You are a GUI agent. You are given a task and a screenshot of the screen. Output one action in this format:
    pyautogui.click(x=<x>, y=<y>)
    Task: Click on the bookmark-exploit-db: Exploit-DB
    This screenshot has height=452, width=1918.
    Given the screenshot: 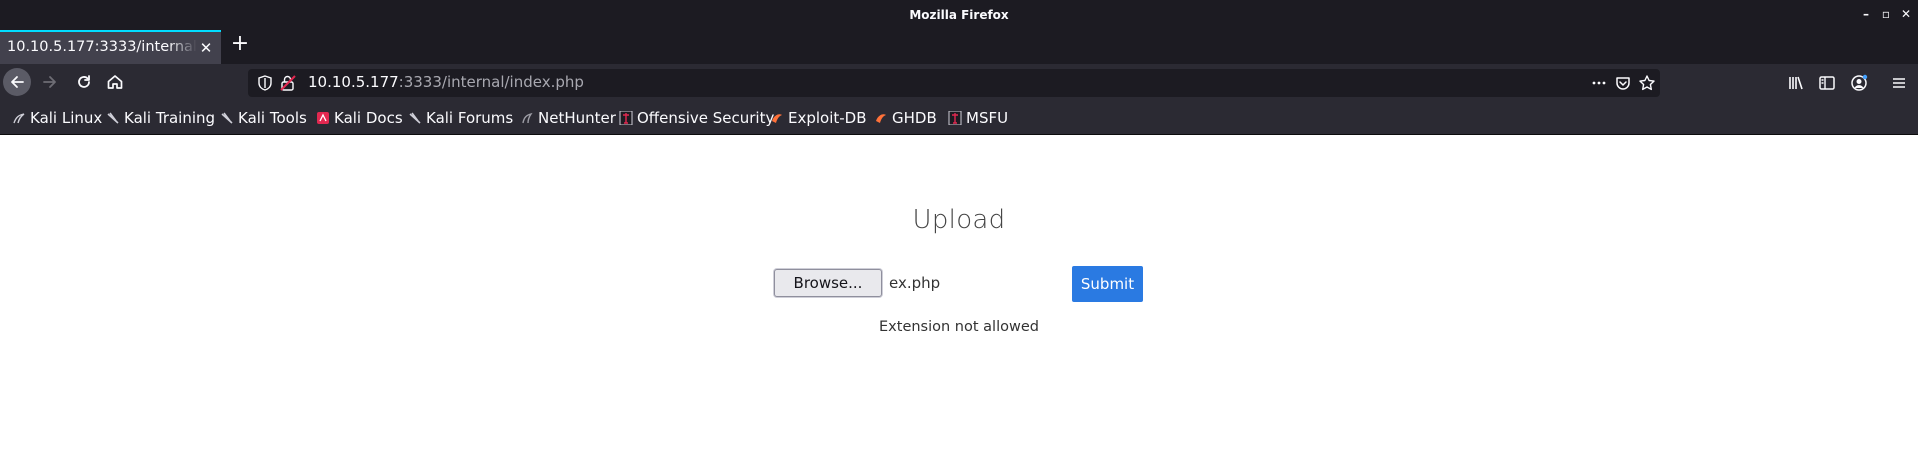 What is the action you would take?
    pyautogui.click(x=818, y=119)
    